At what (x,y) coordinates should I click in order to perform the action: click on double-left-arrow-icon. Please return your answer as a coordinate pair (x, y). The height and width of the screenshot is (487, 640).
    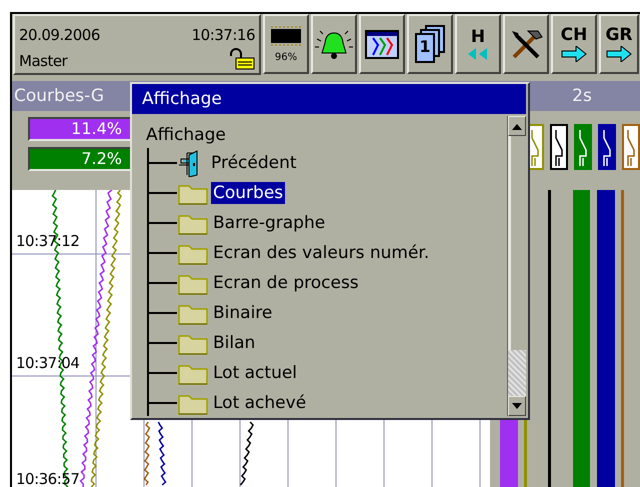
    Looking at the image, I should click on (478, 54).